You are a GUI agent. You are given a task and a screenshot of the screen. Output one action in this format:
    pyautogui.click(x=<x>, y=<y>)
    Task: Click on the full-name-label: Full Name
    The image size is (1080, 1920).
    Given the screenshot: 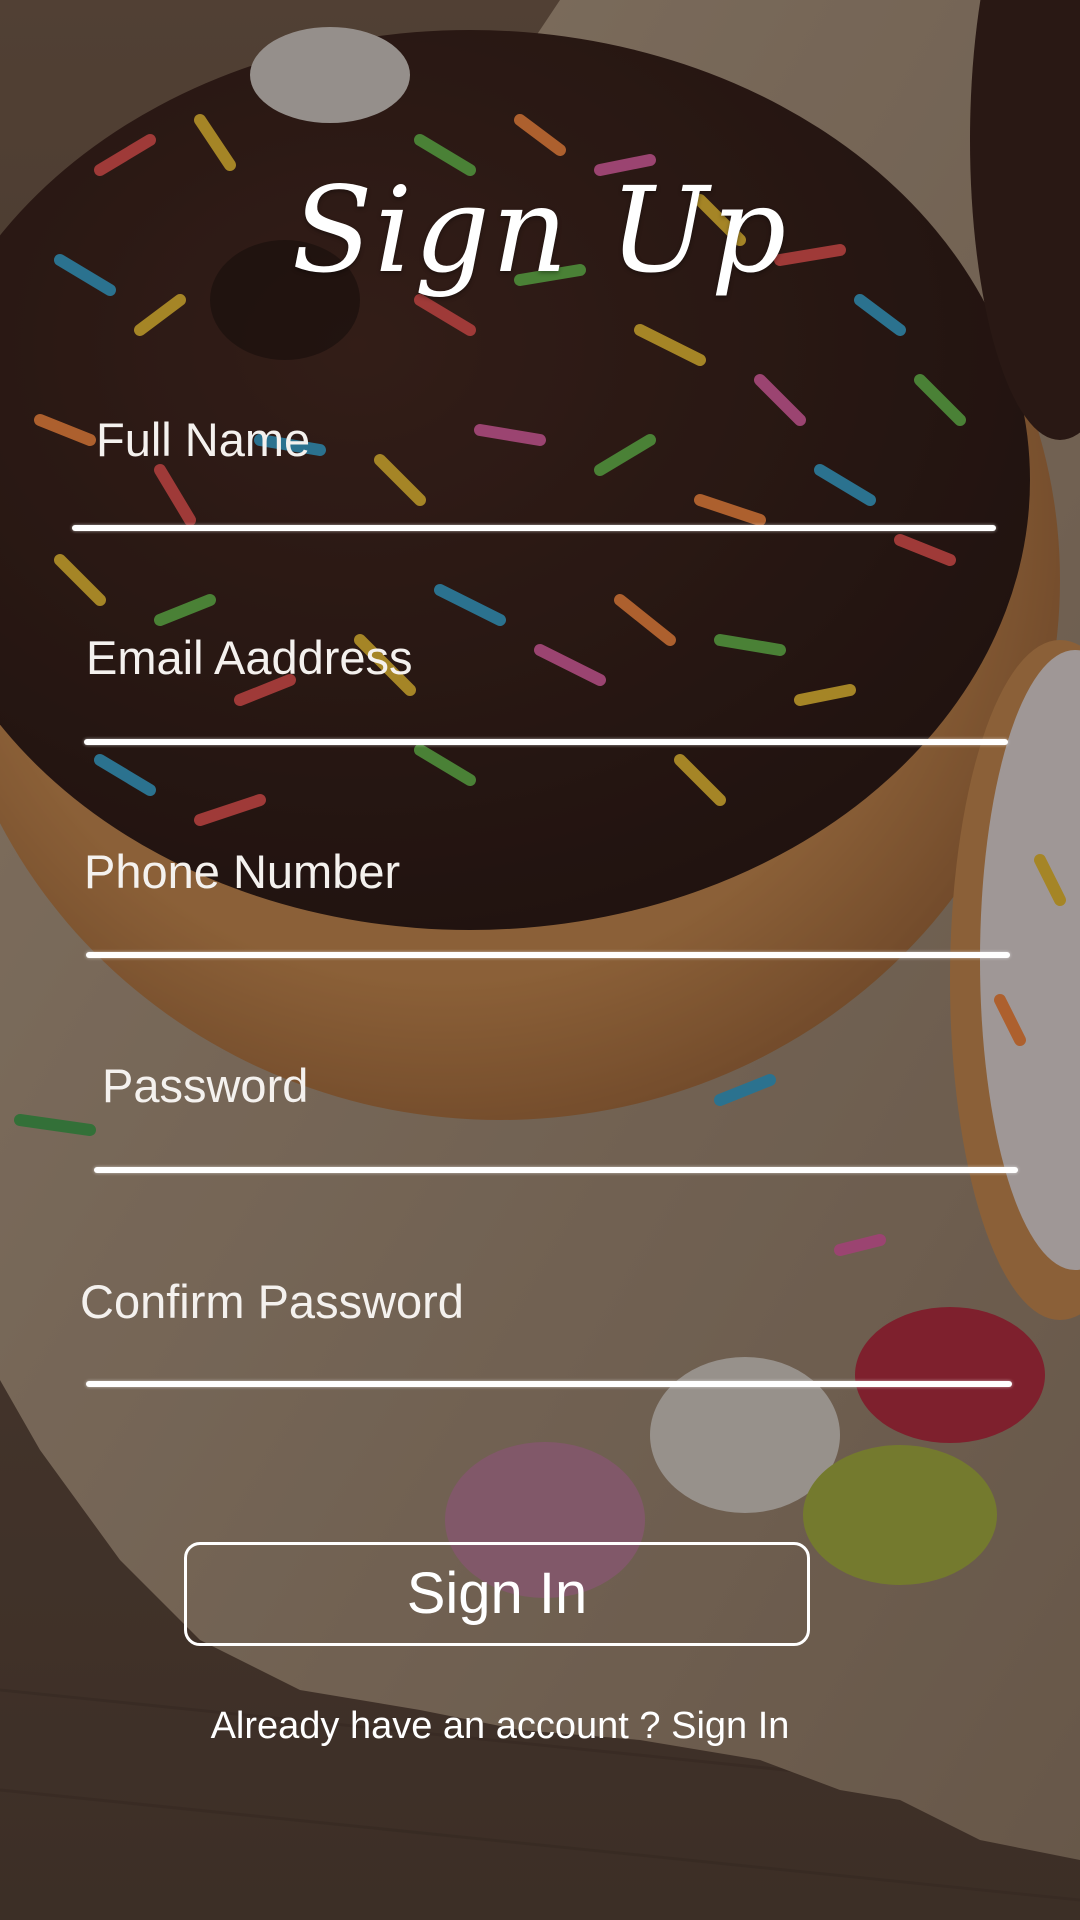 What is the action you would take?
    pyautogui.click(x=203, y=439)
    